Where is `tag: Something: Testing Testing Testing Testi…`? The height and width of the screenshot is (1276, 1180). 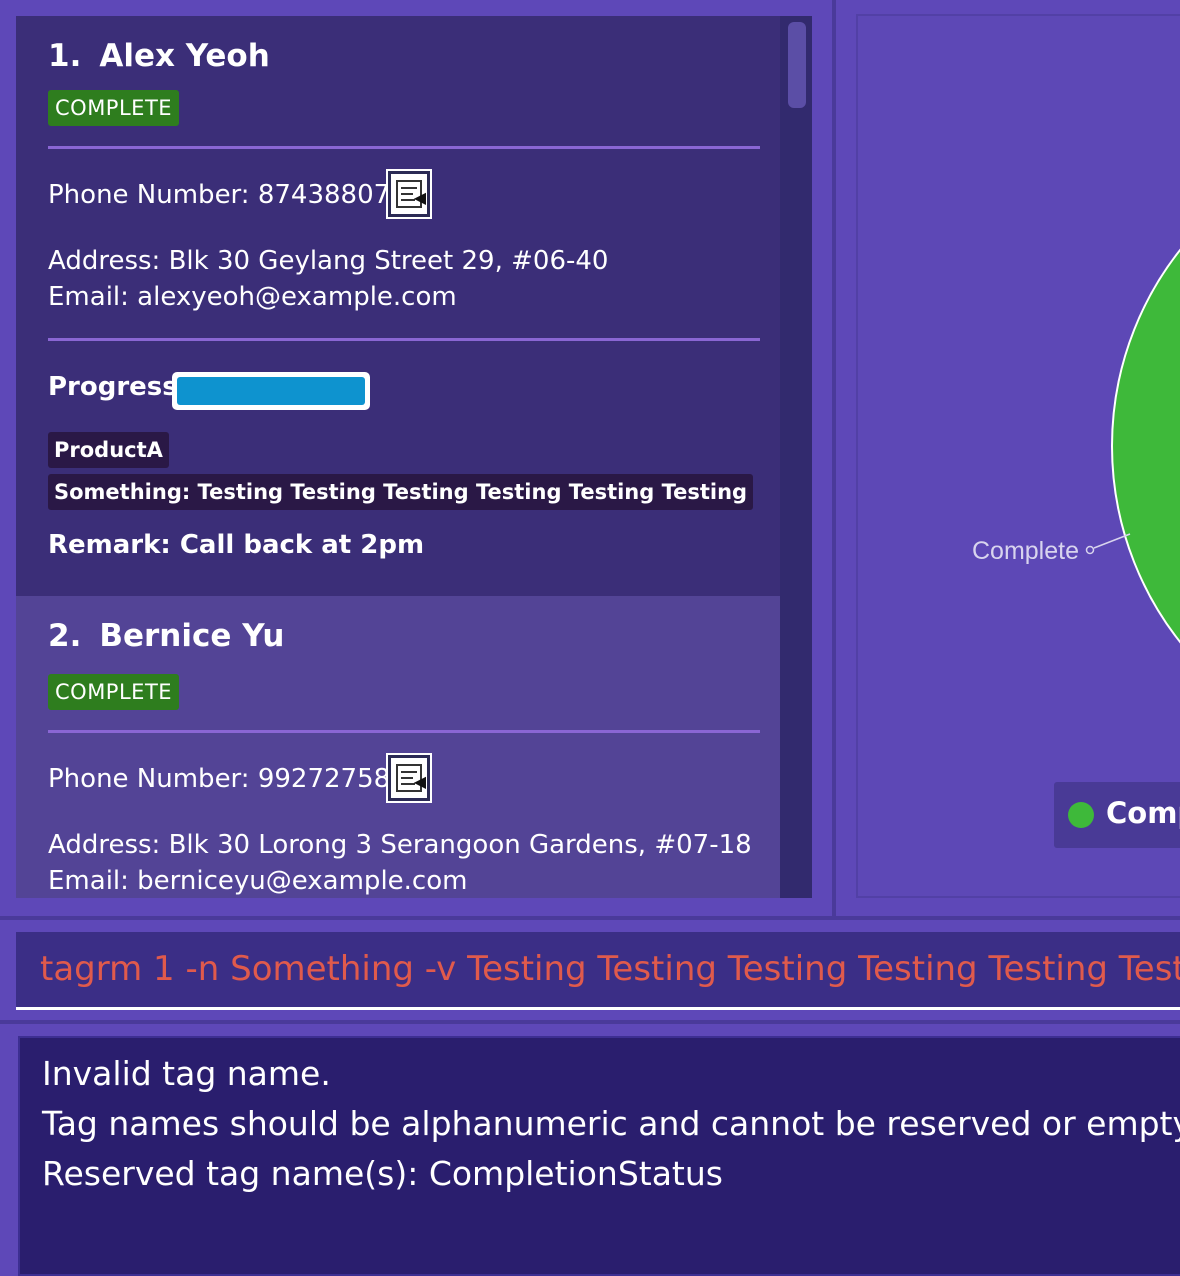
tag: Something: Testing Testing Testing Testi… is located at coordinates (401, 492).